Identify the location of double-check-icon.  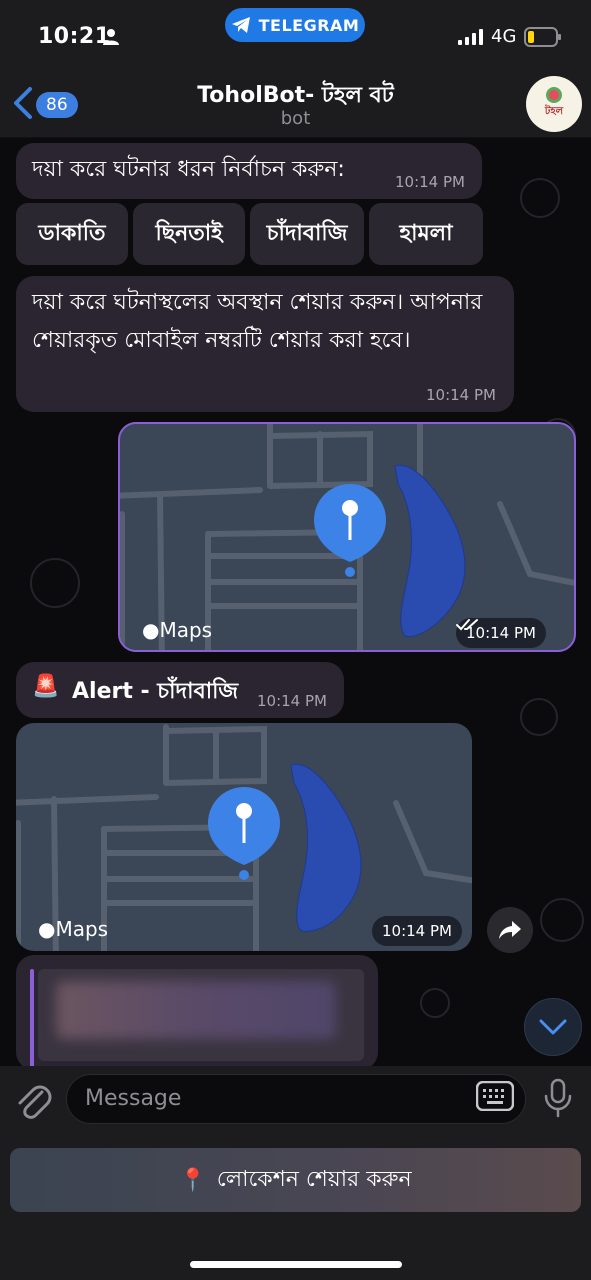
(467, 625).